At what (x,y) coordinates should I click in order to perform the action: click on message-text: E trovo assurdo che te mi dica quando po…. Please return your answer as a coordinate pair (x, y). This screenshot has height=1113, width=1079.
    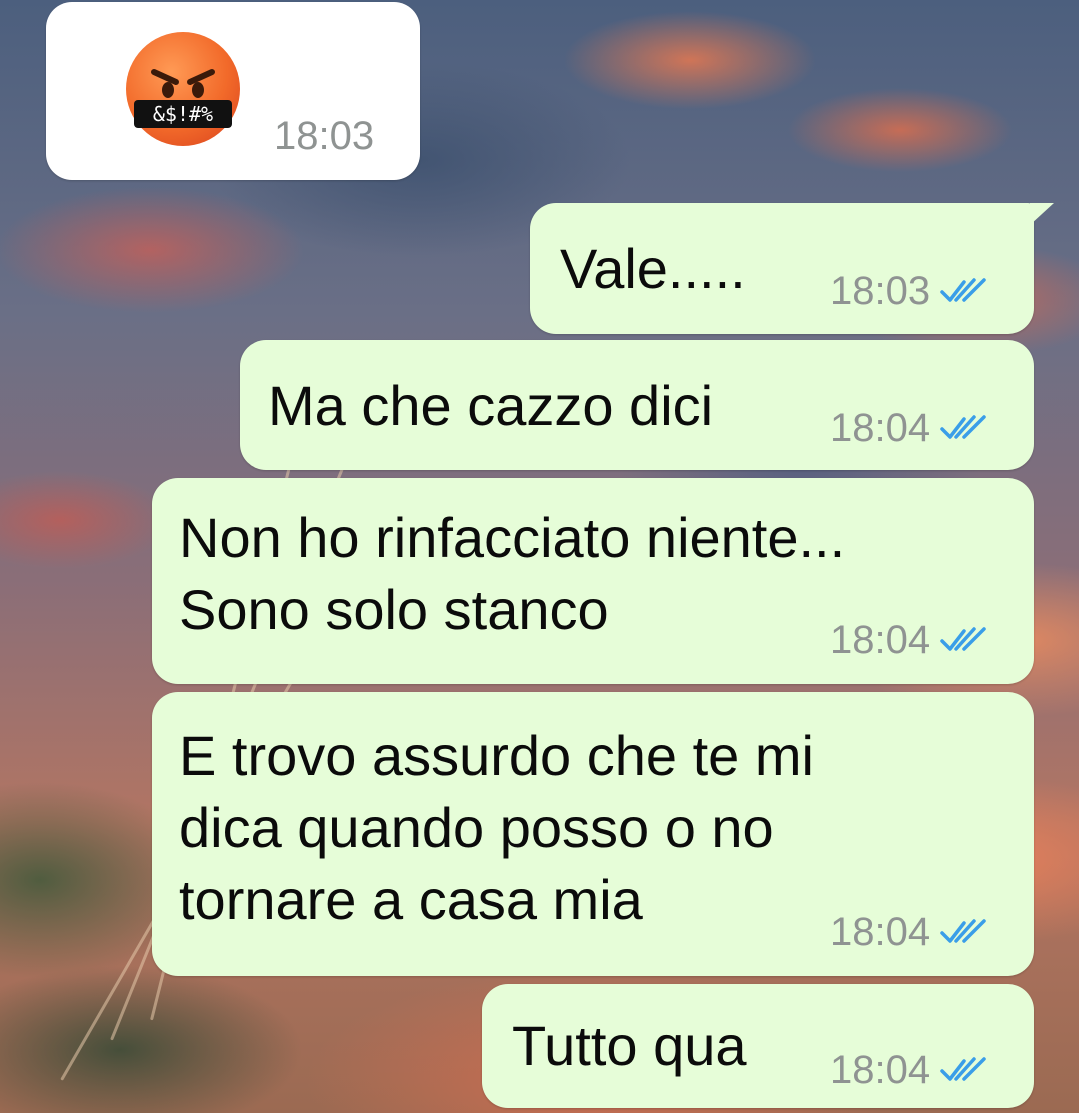
    Looking at the image, I should click on (496, 827).